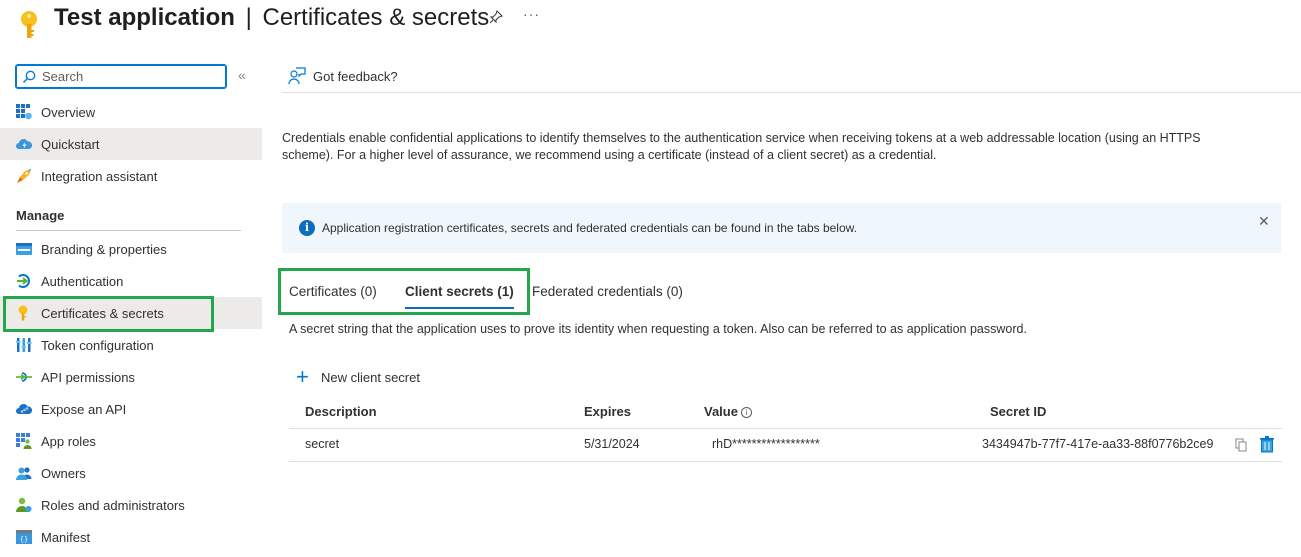  I want to click on copy-icon, so click(1241, 445).